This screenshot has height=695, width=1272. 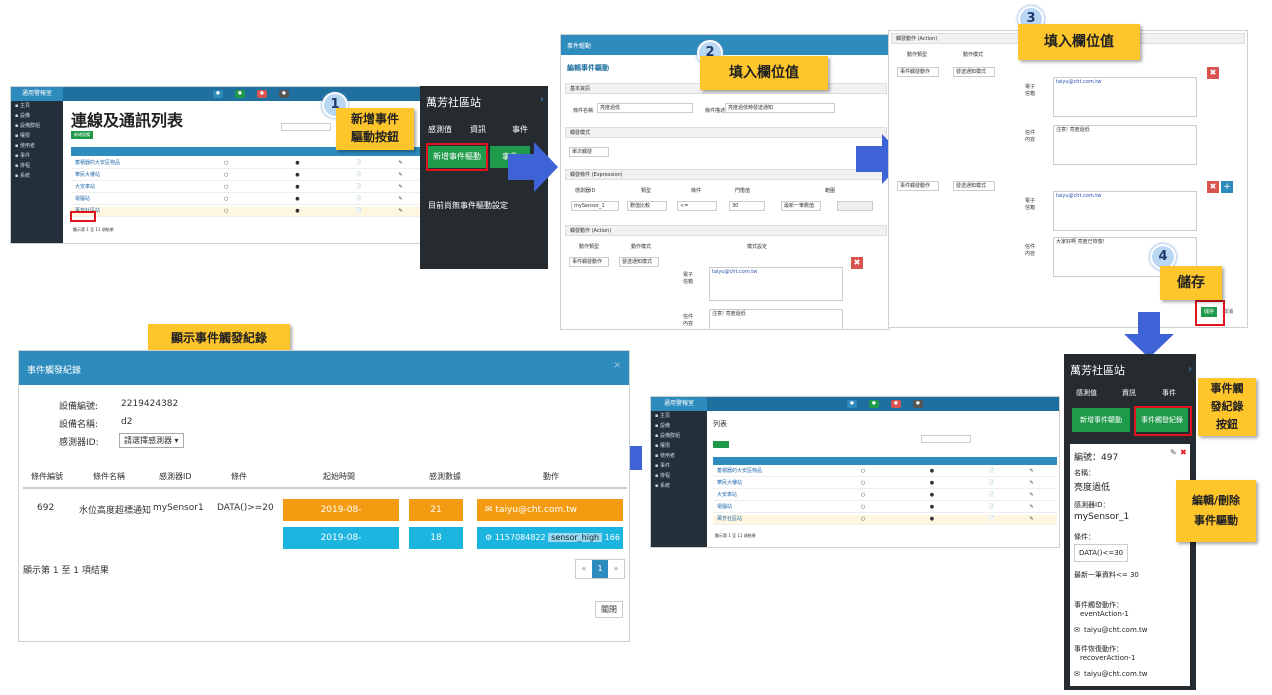 I want to click on threshold-input: 30, so click(x=747, y=206).